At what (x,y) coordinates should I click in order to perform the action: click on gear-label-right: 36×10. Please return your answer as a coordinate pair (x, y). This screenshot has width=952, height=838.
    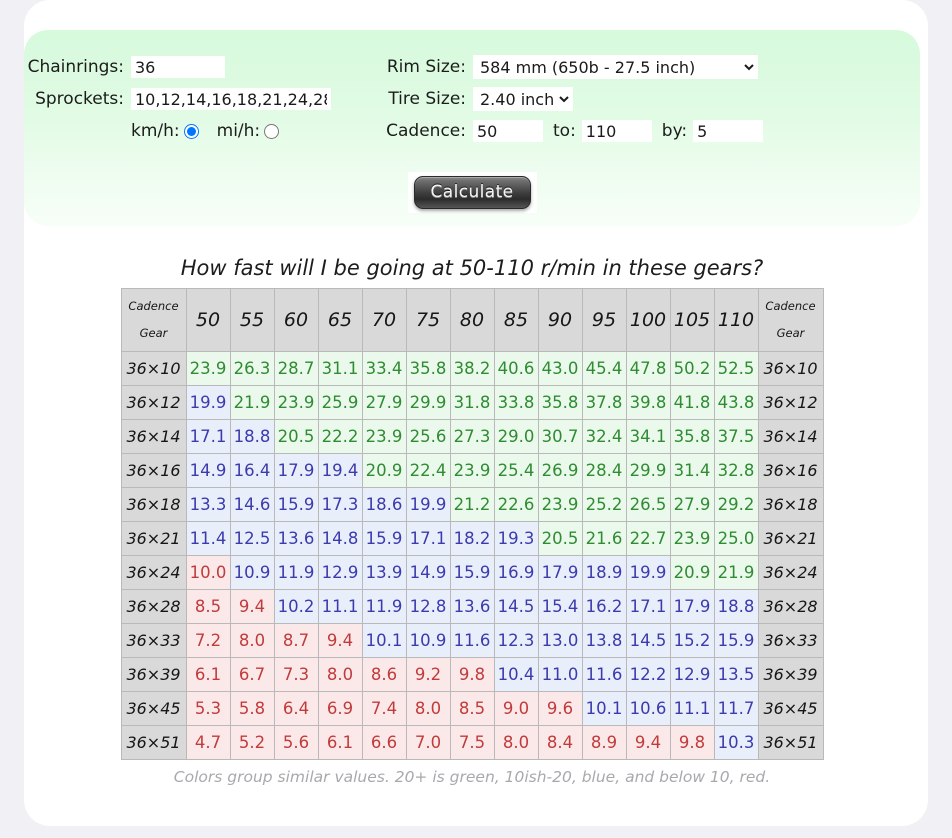
    Looking at the image, I should click on (790, 368).